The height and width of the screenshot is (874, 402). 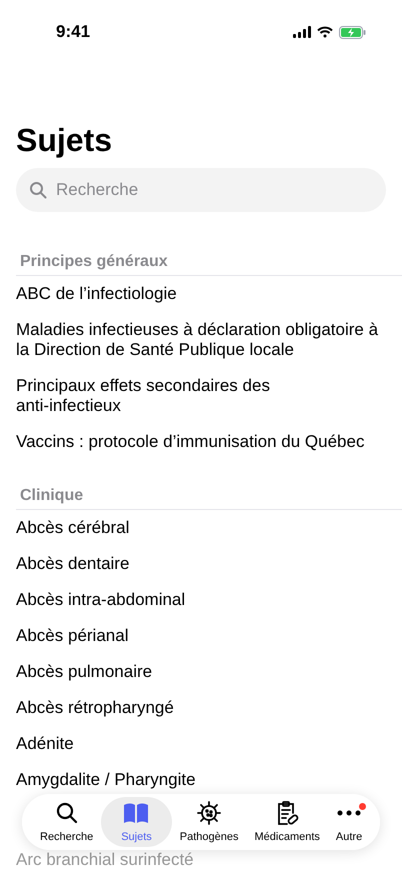 I want to click on topic-link: Abcès rétropharyngé, so click(x=197, y=708).